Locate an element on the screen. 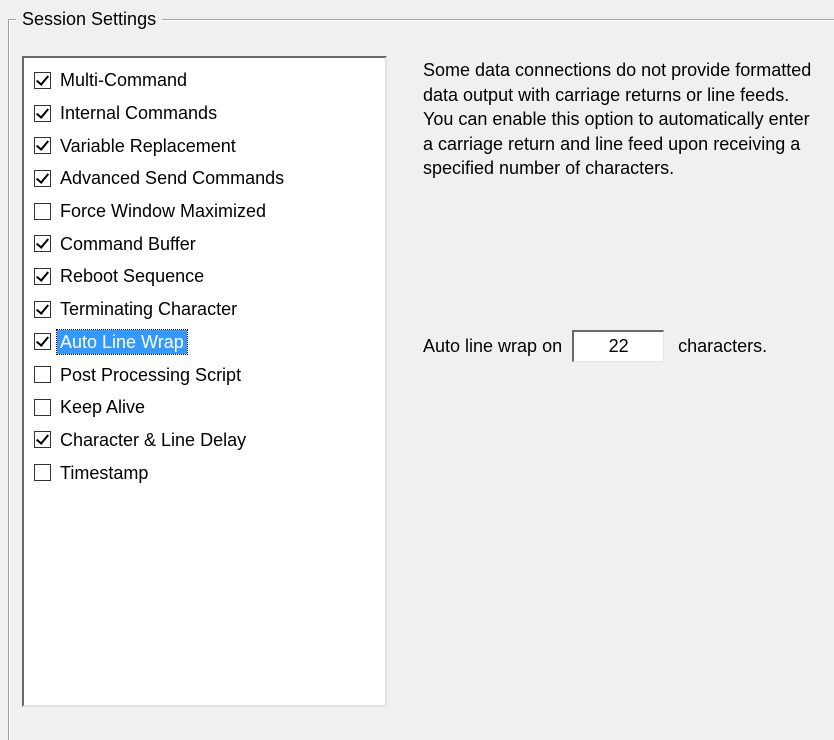 This screenshot has width=834, height=740. list-item-internal-commands: Internal Commands is located at coordinates (209, 113).